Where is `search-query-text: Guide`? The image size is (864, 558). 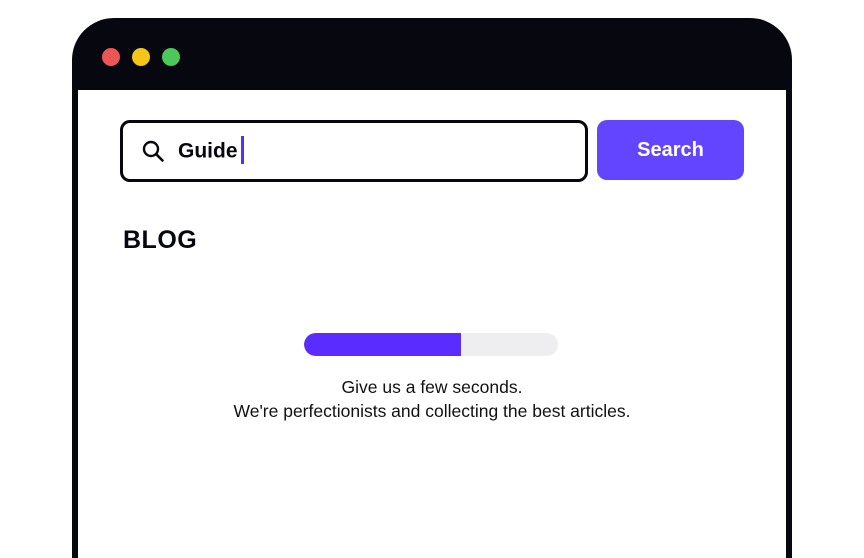
search-query-text: Guide is located at coordinates (208, 151).